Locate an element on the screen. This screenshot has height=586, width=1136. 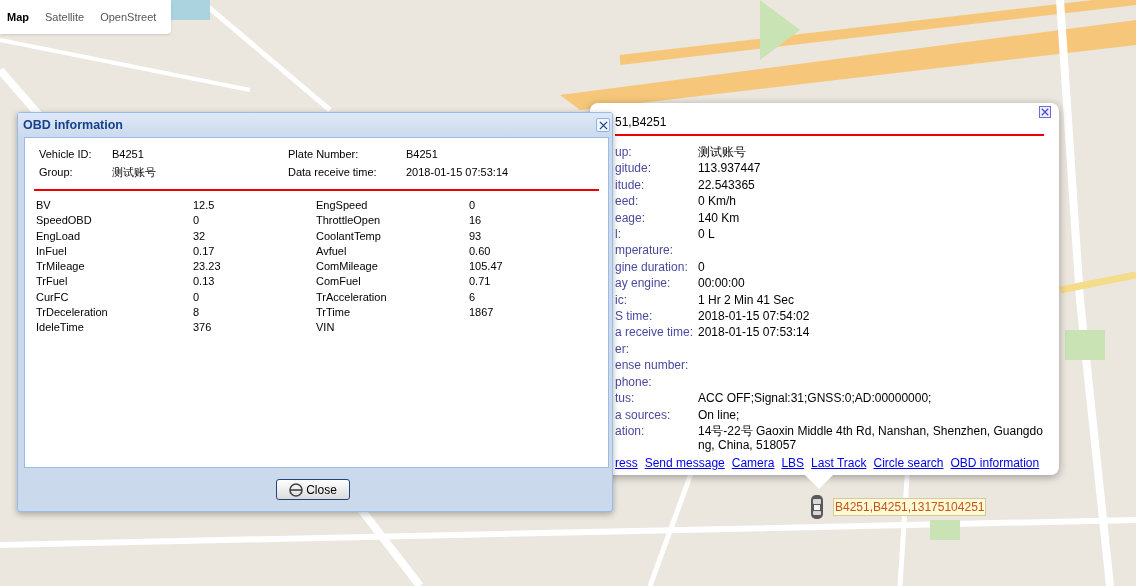
obd-parameter: CoolantTemp is located at coordinates (349, 236).